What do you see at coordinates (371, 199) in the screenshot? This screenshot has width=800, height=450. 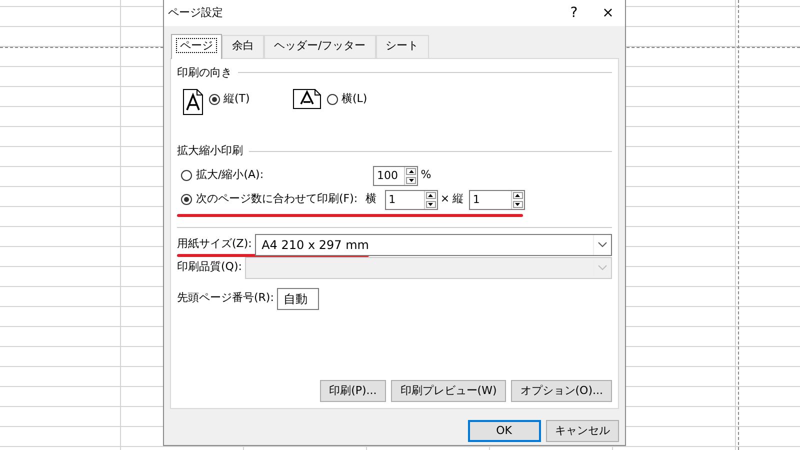 I see `axis-label: 横` at bounding box center [371, 199].